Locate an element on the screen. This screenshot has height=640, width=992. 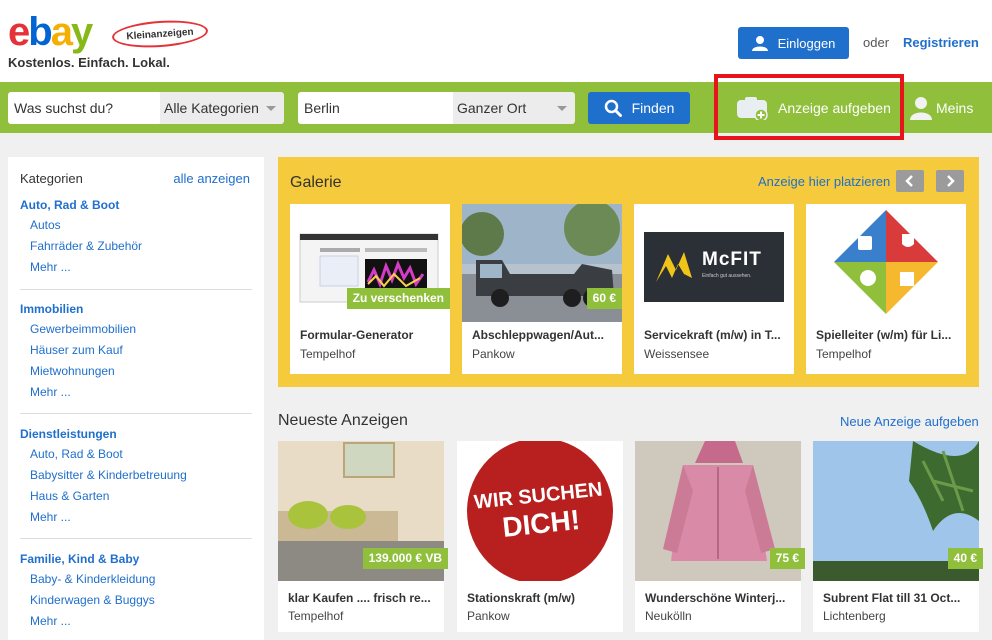
sidebar-group-title: Familie, Kind & Baby is located at coordinates (136, 559).